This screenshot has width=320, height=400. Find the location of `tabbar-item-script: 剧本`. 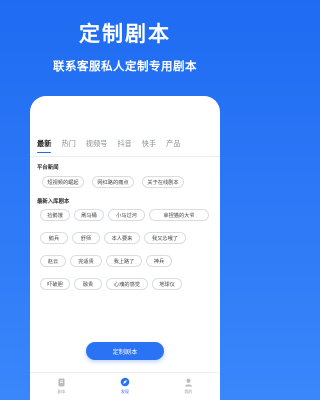

tabbar-item-script: 剧本 is located at coordinates (62, 386).